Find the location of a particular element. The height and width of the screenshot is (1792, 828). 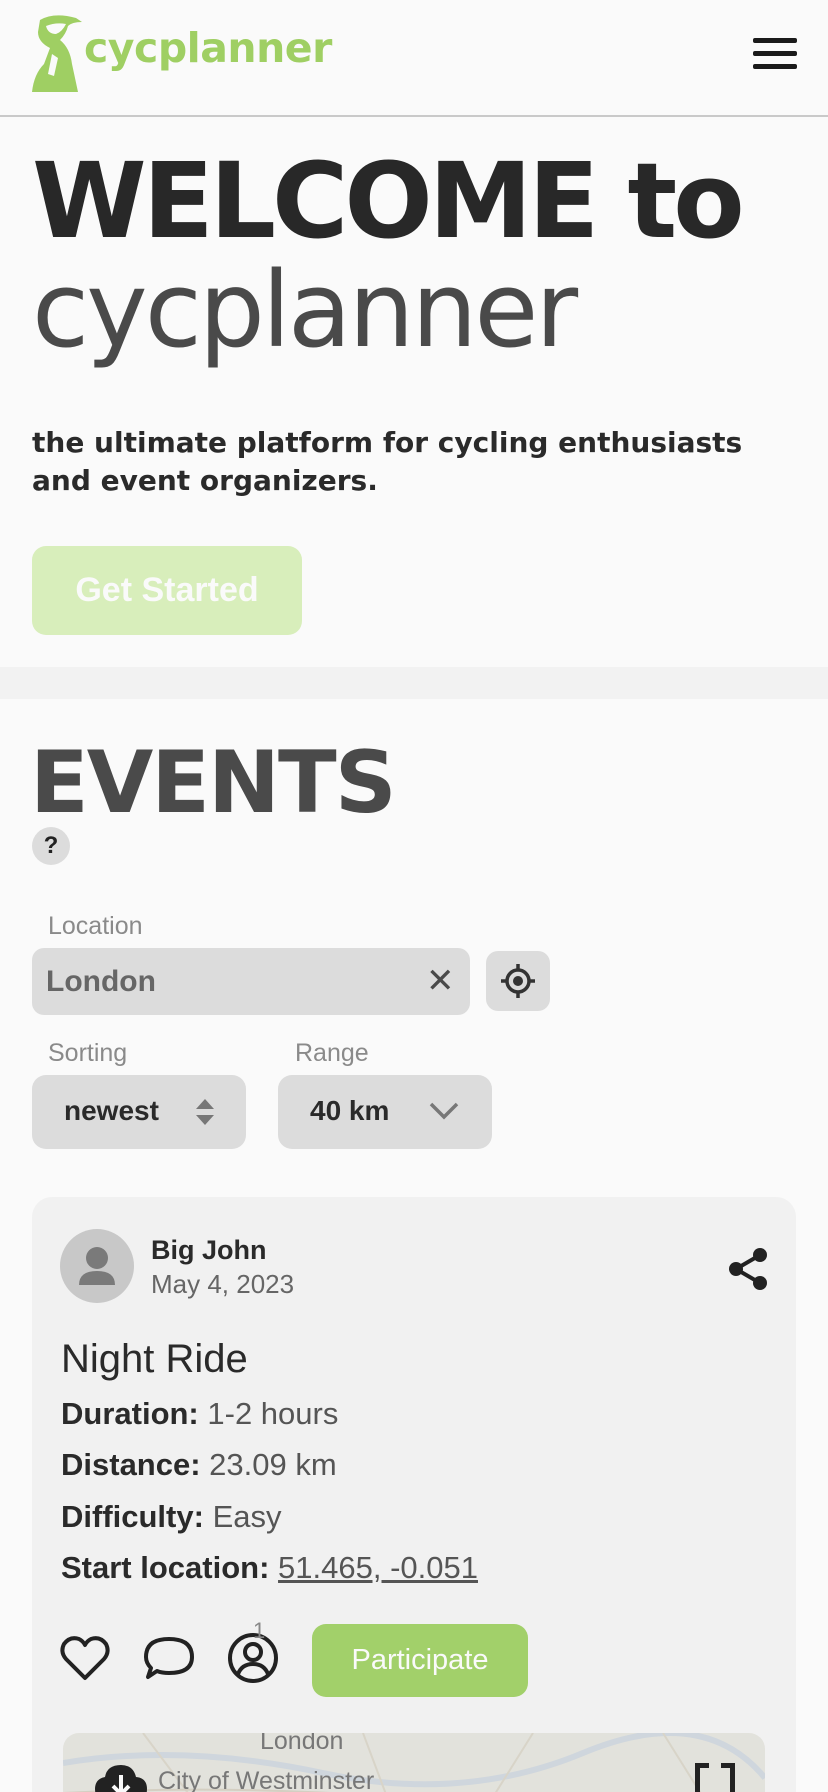

heart-icon is located at coordinates (85, 1658).